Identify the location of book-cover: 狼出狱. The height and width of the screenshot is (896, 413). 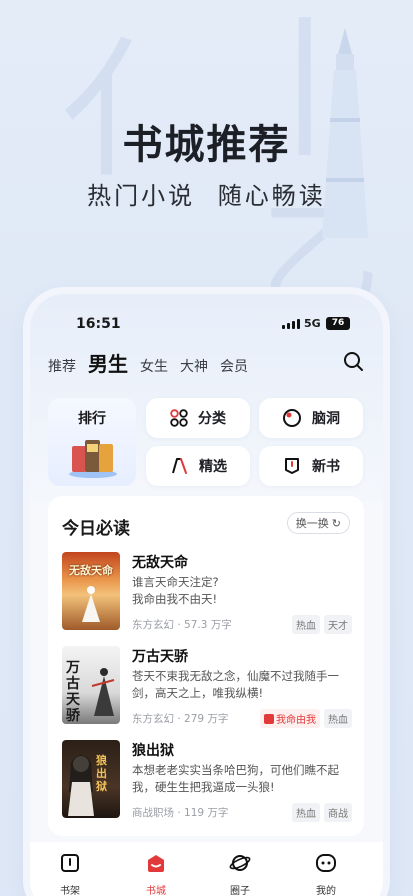
(91, 779).